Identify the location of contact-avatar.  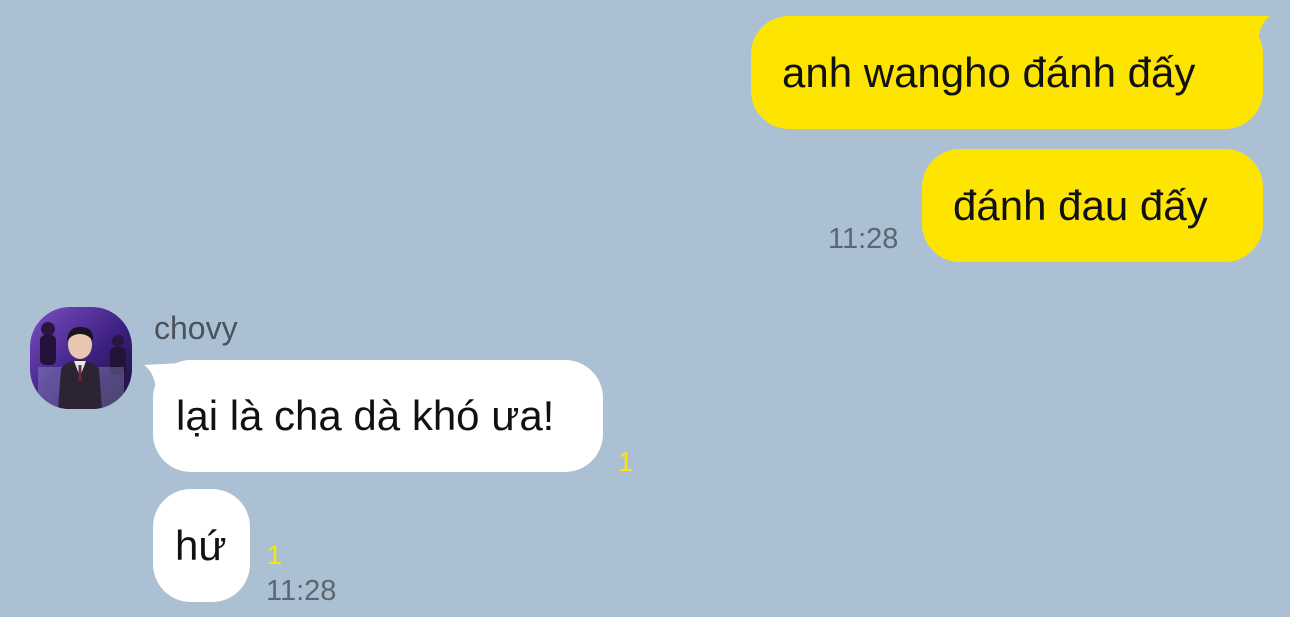
(81, 358).